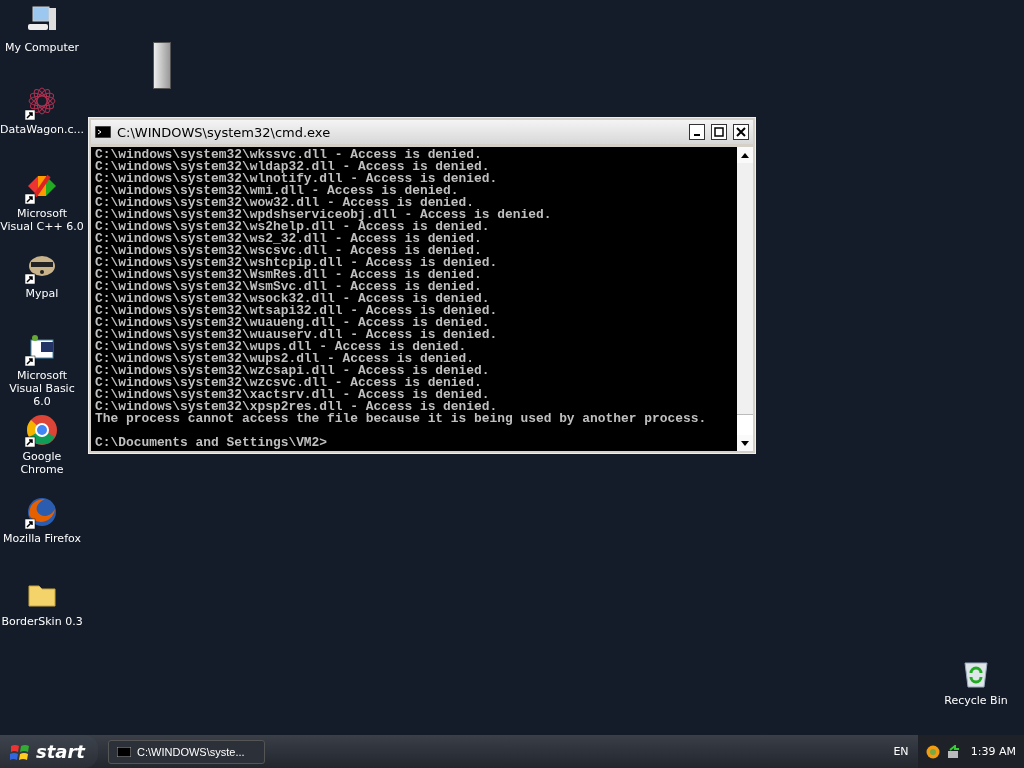 This screenshot has width=1024, height=768. What do you see at coordinates (285, 203) in the screenshot?
I see `console-line: C:\windows\system32\wow32.dll - Access is denied.` at bounding box center [285, 203].